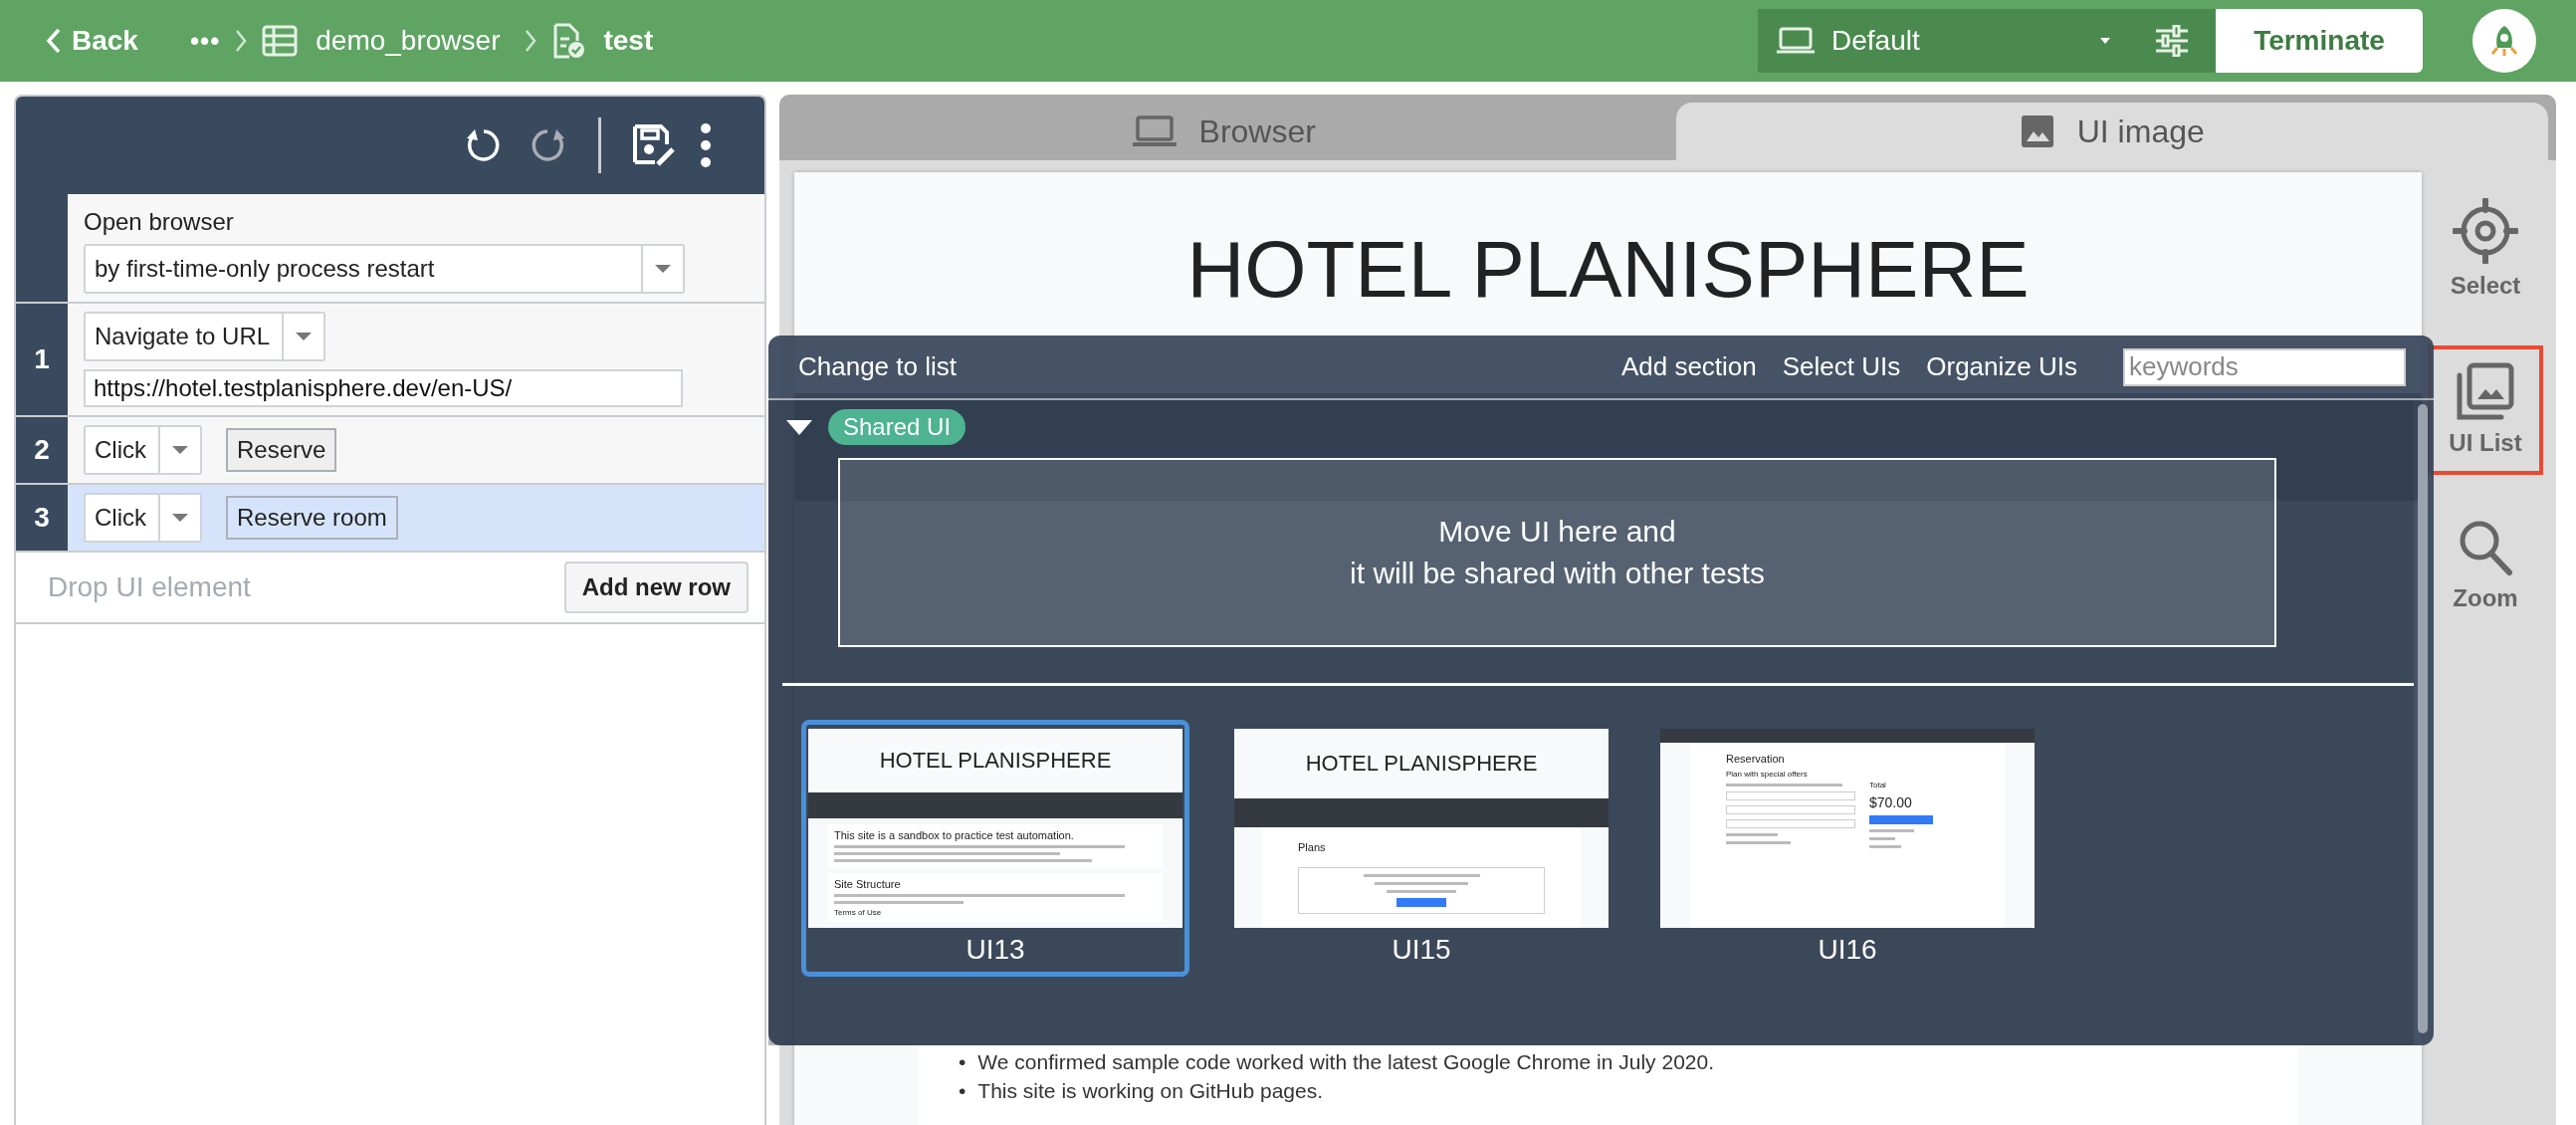 Image resolution: width=2576 pixels, height=1125 pixels. I want to click on document-check-icon, so click(568, 41).